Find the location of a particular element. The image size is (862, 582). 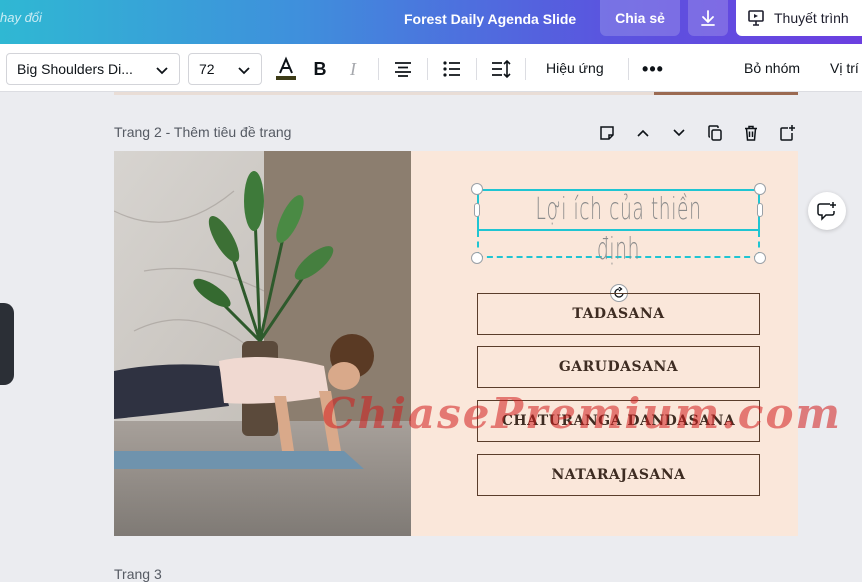

sticky-note-icon is located at coordinates (607, 133).